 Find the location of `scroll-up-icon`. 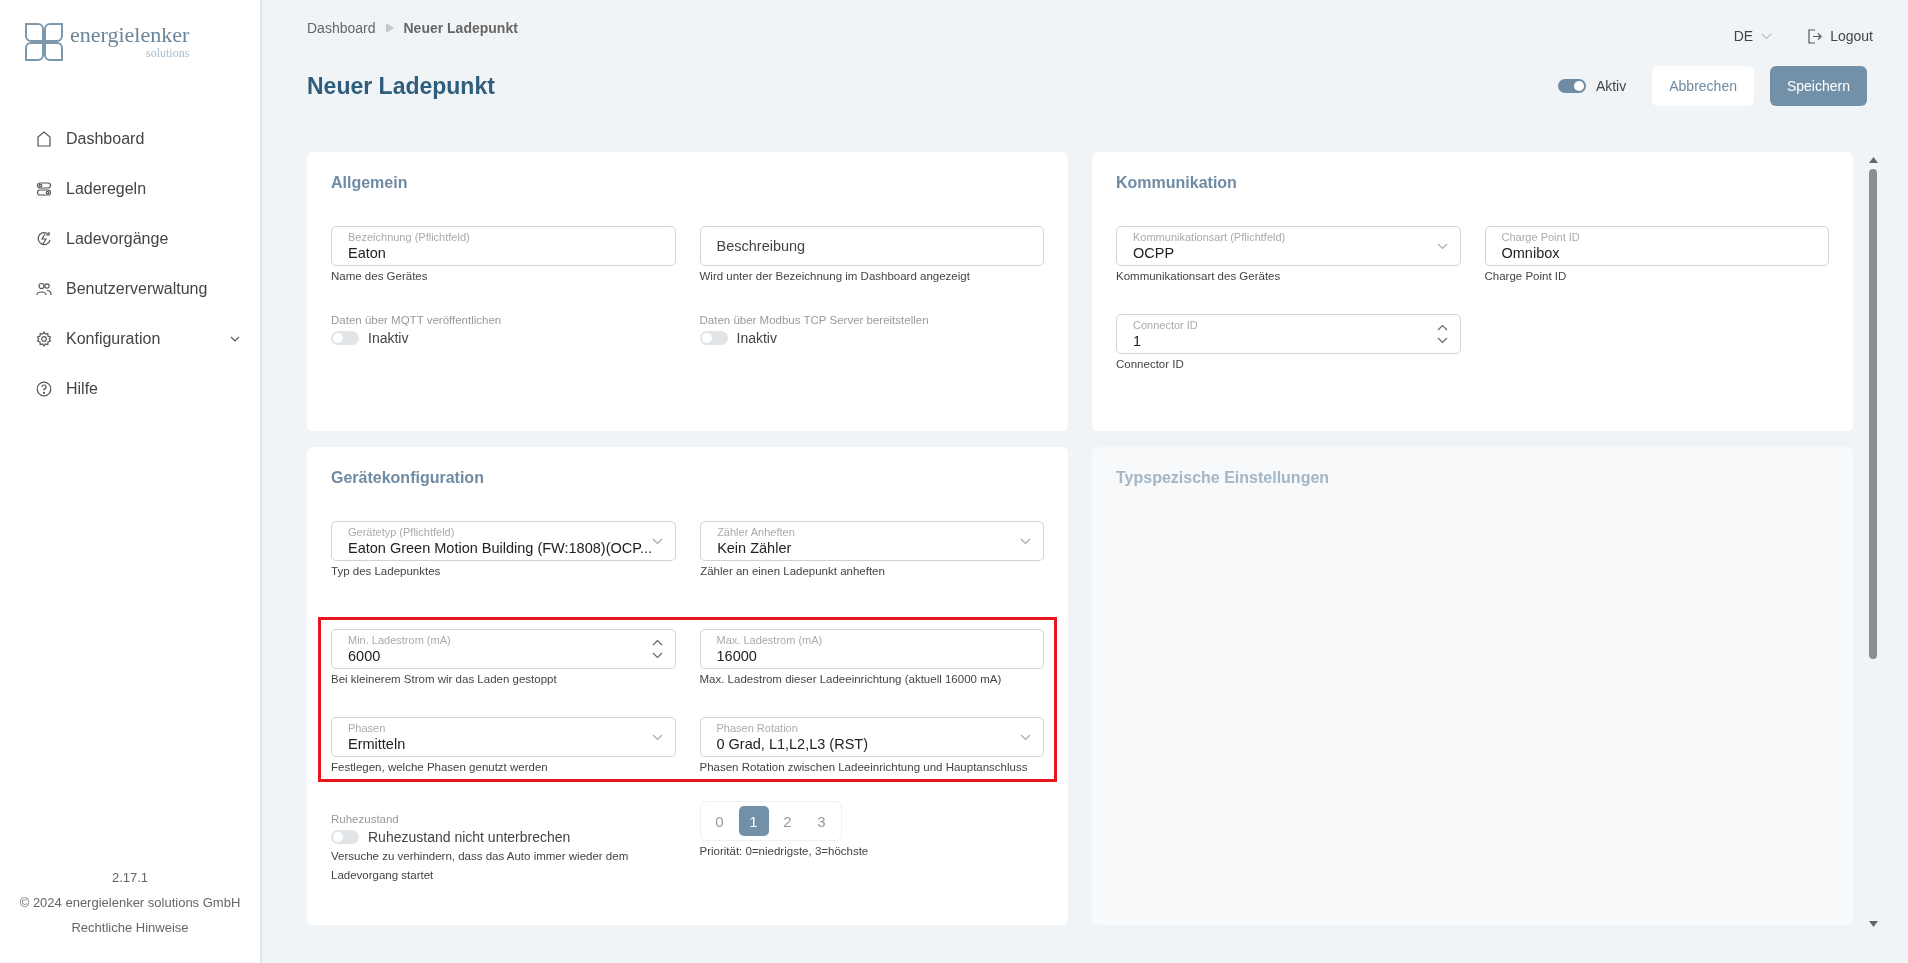

scroll-up-icon is located at coordinates (1873, 160).